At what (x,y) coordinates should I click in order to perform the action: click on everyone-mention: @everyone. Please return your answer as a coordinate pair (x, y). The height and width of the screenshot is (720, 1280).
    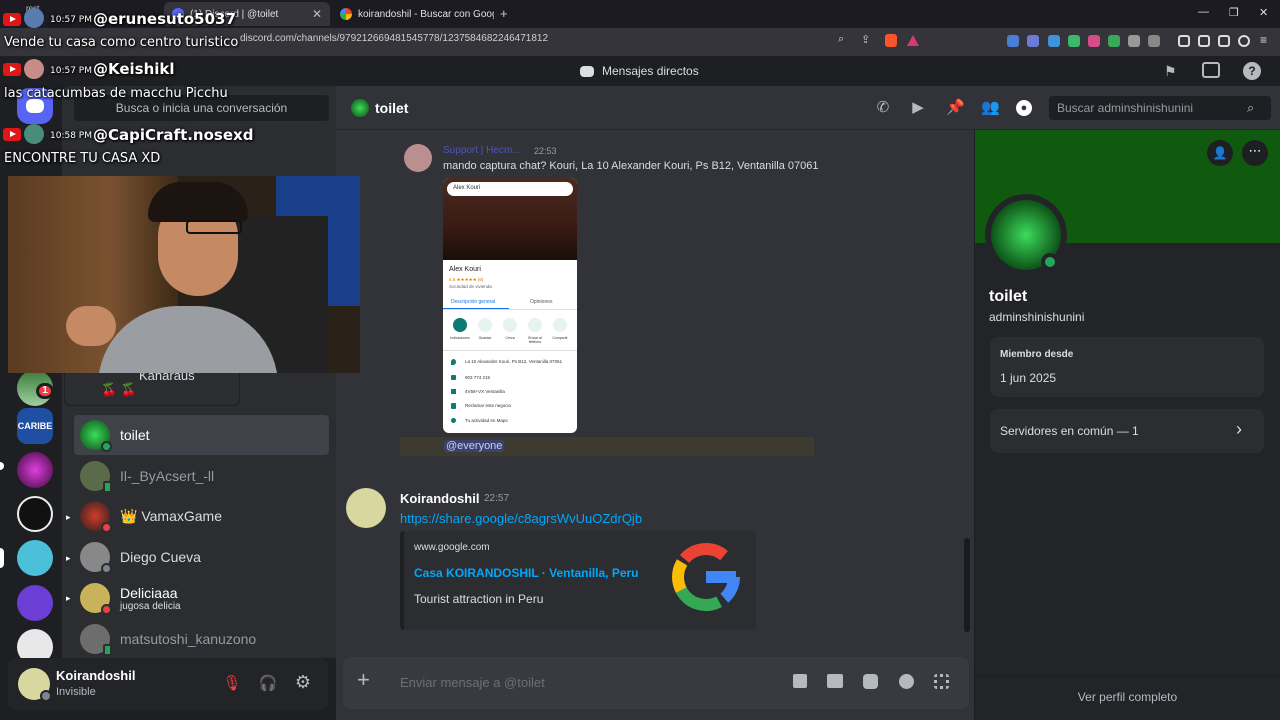
    Looking at the image, I should click on (474, 446).